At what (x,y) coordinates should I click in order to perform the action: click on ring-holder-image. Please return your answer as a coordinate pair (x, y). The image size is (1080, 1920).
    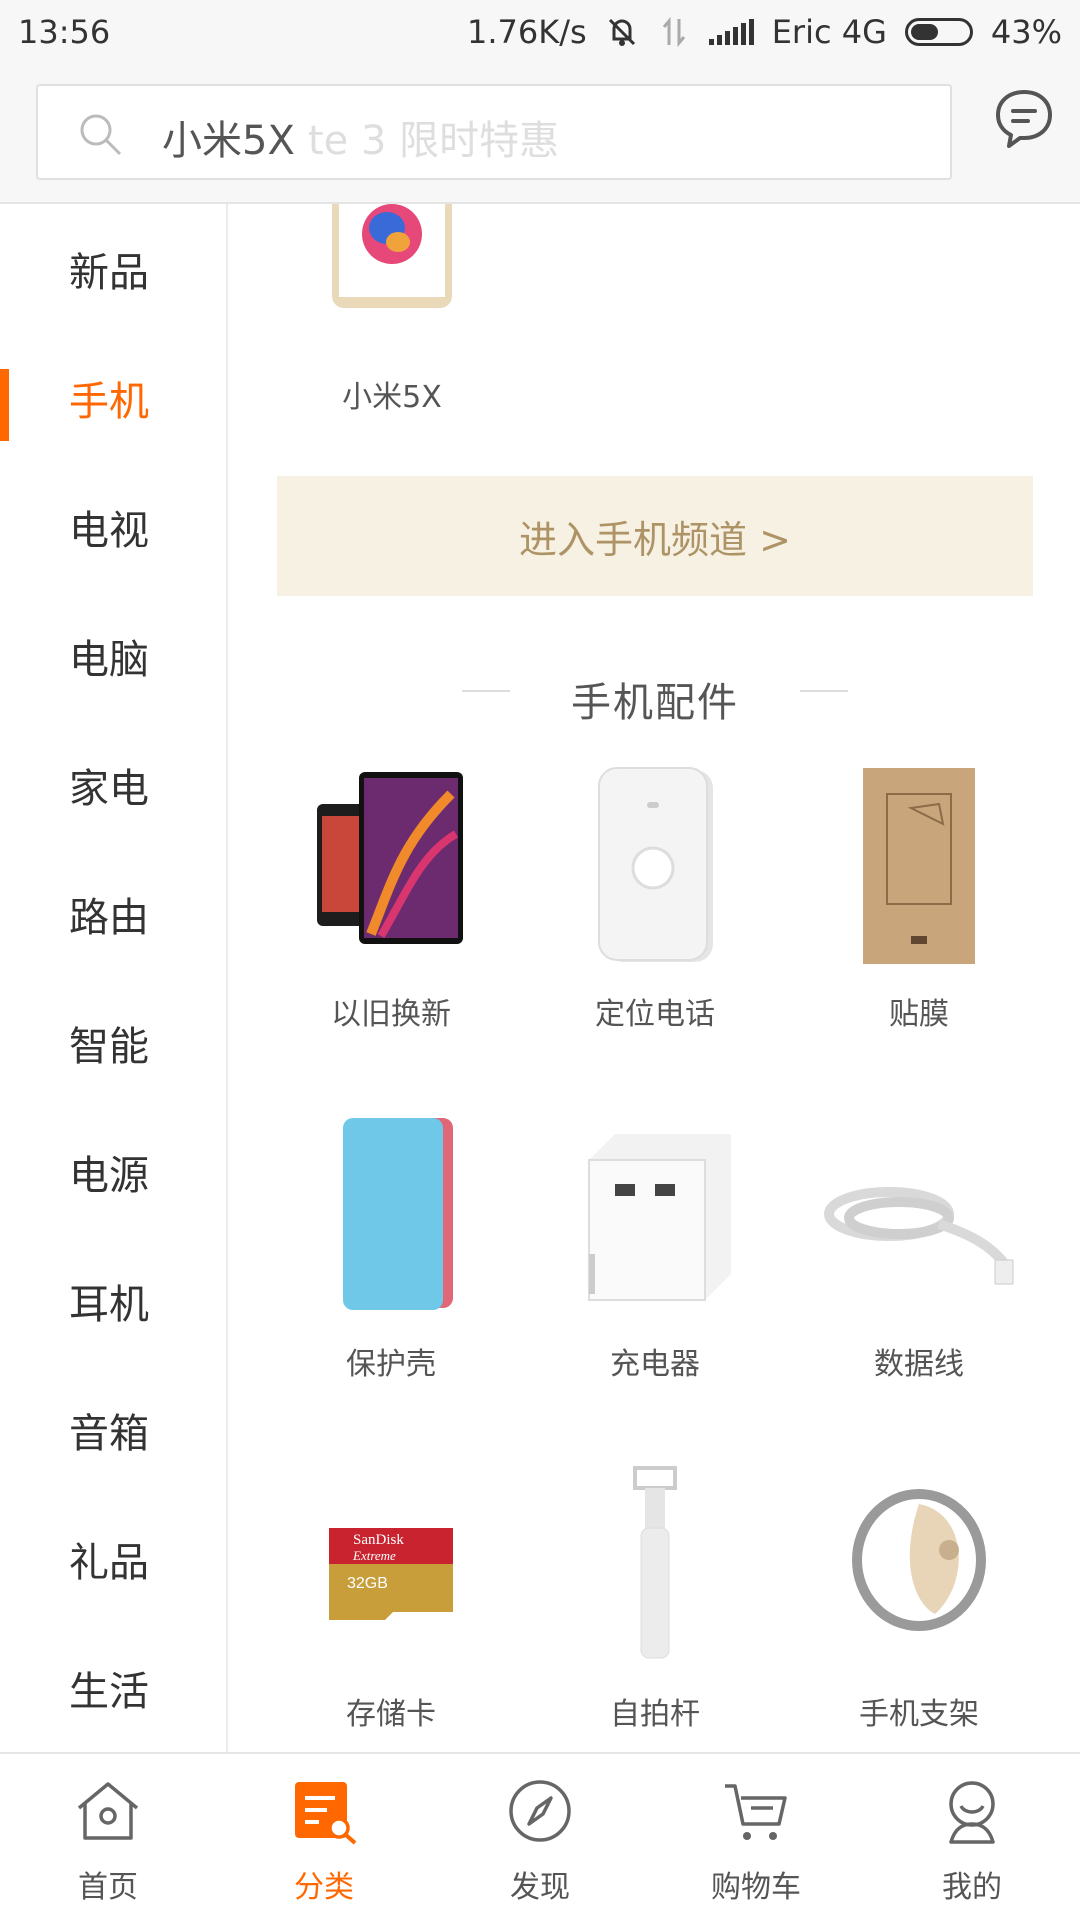
    Looking at the image, I should click on (919, 1564).